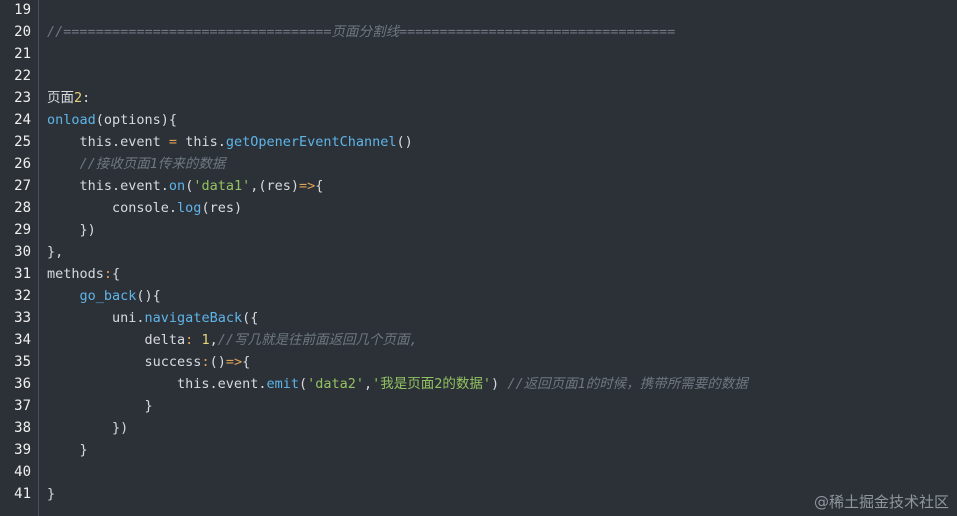  What do you see at coordinates (282, 384) in the screenshot?
I see `code-token: emit` at bounding box center [282, 384].